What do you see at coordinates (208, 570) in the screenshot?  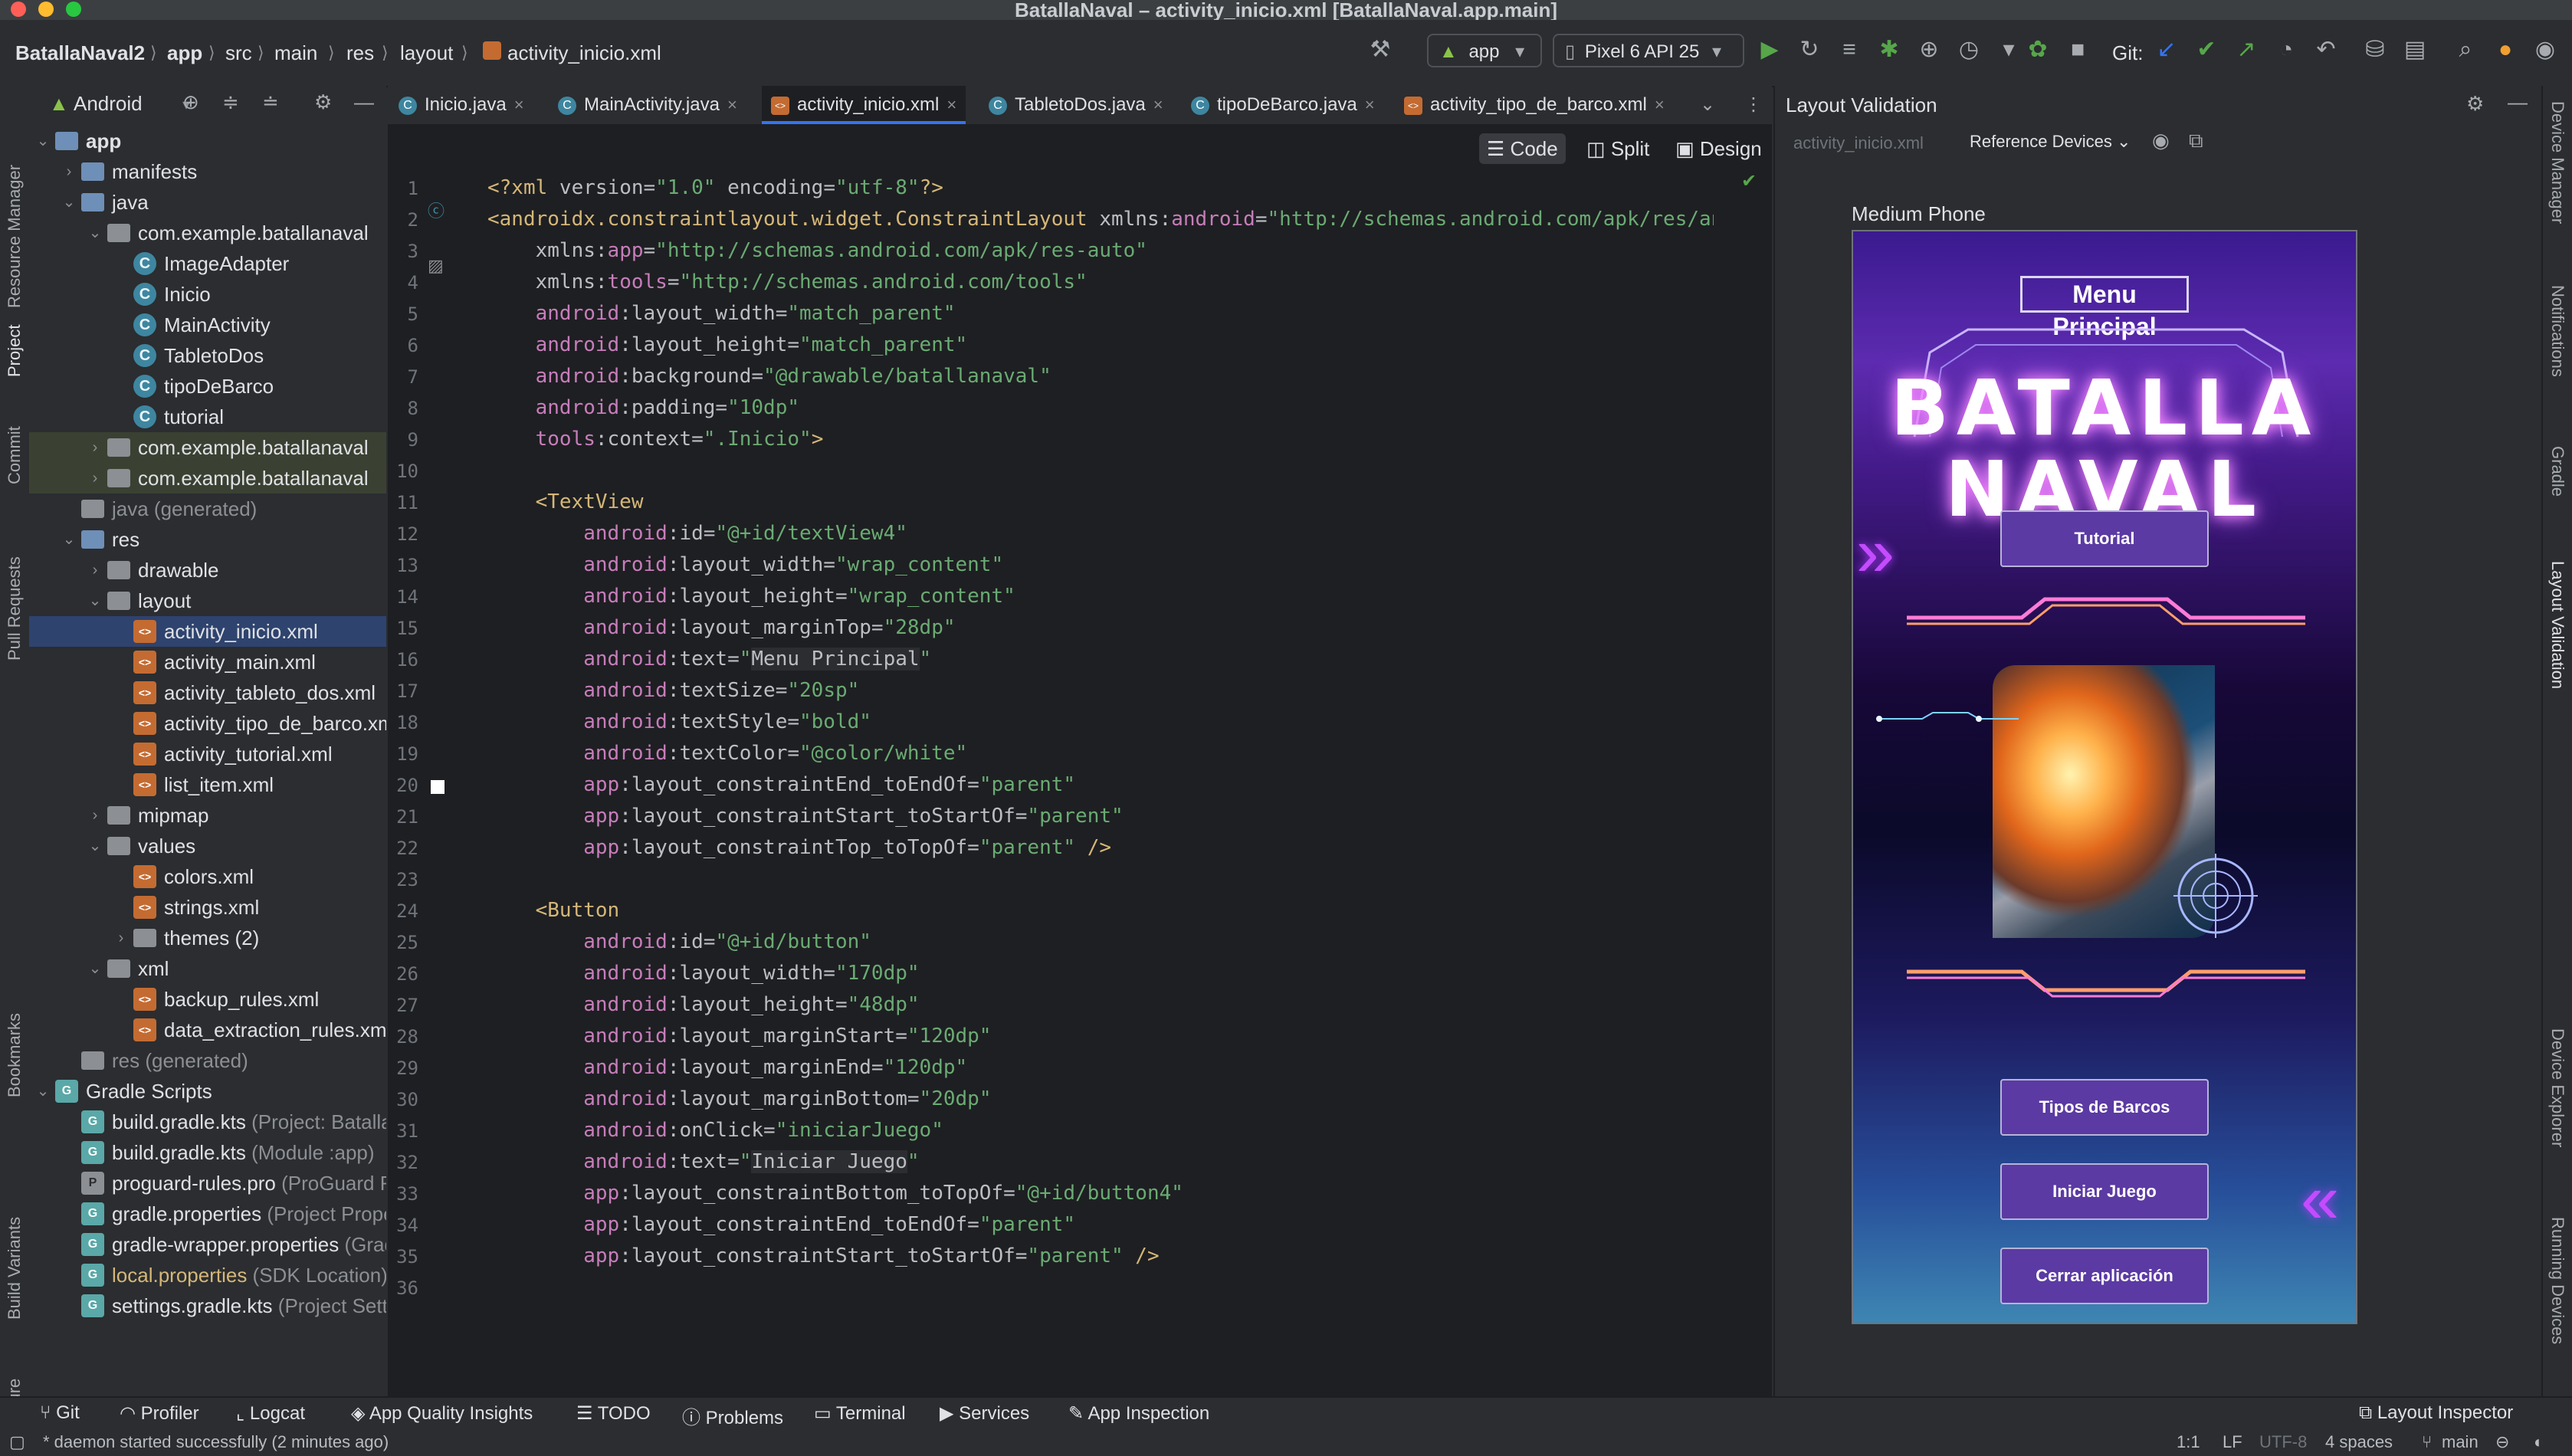 I see `tree-item: › drawable` at bounding box center [208, 570].